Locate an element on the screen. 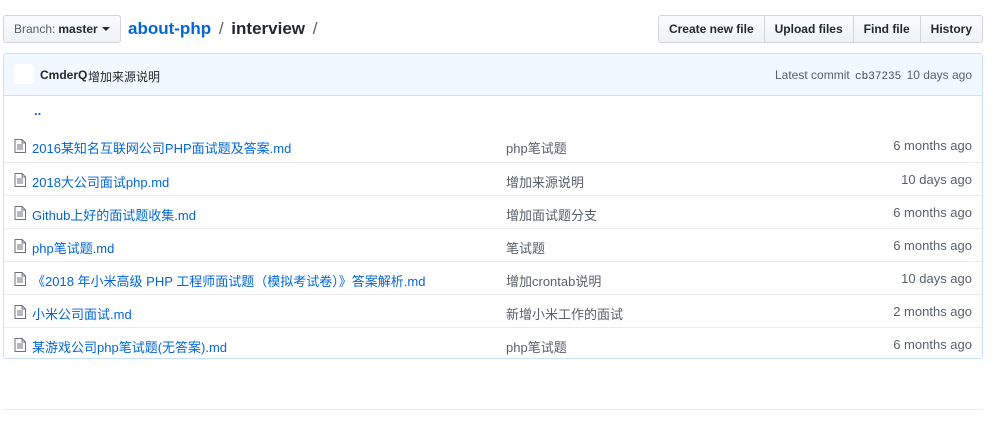  file-commit-message: 笔试题 is located at coordinates (525, 247).